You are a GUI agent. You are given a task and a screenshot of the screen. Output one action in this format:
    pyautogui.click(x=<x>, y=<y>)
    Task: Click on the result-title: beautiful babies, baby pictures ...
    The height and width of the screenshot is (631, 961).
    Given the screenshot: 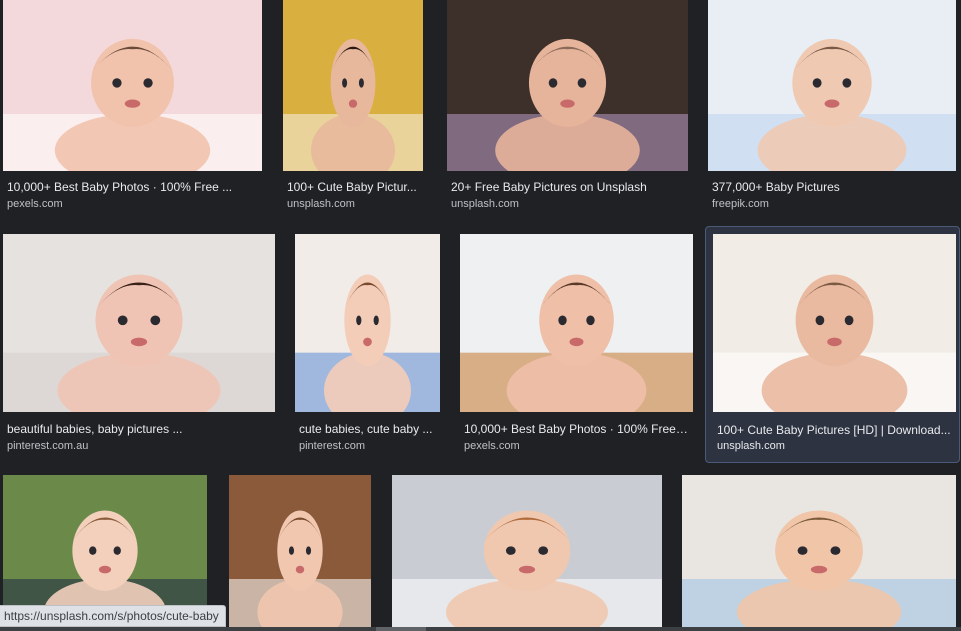 What is the action you would take?
    pyautogui.click(x=139, y=429)
    